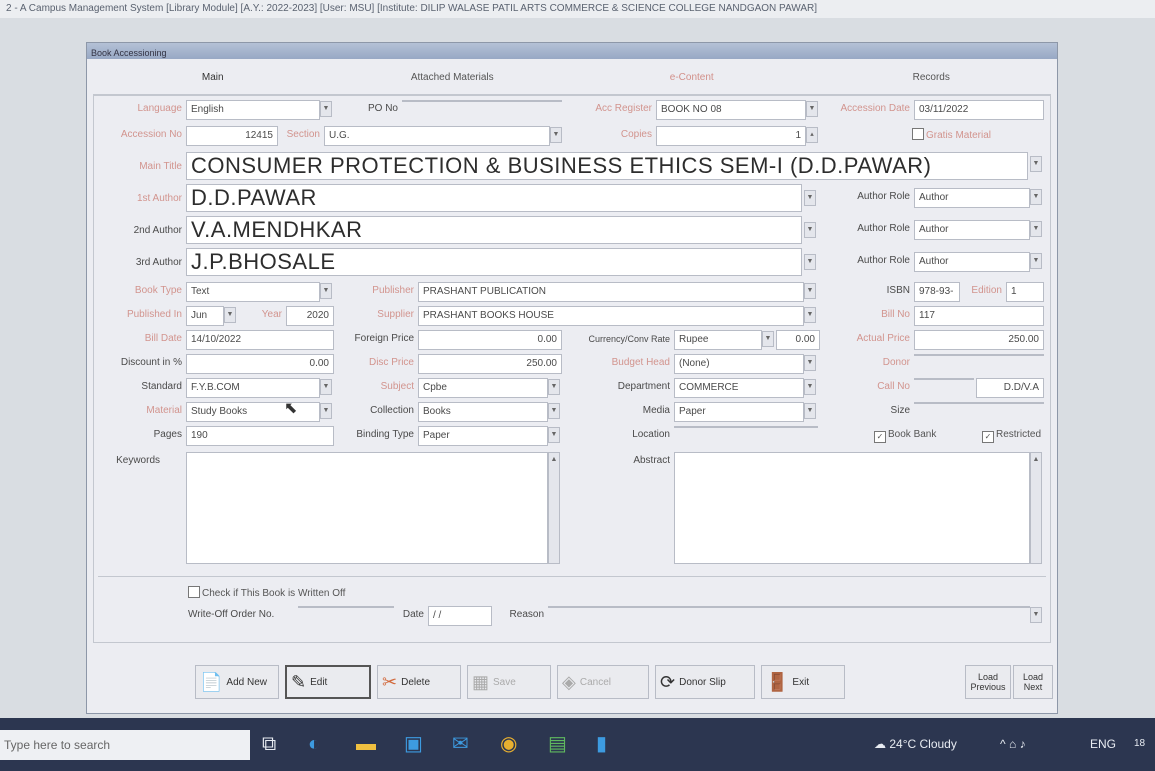  Describe the element at coordinates (213, 78) in the screenshot. I see `tab-main: Main` at that location.